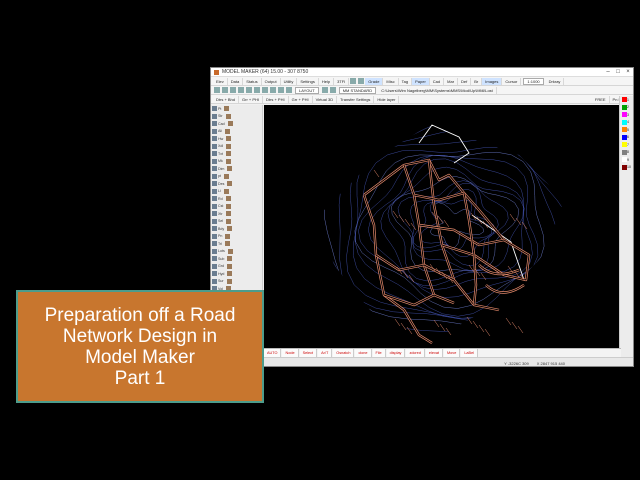 The width and height of the screenshot is (640, 480). I want to click on tool-item: Hw, so click(236, 139).